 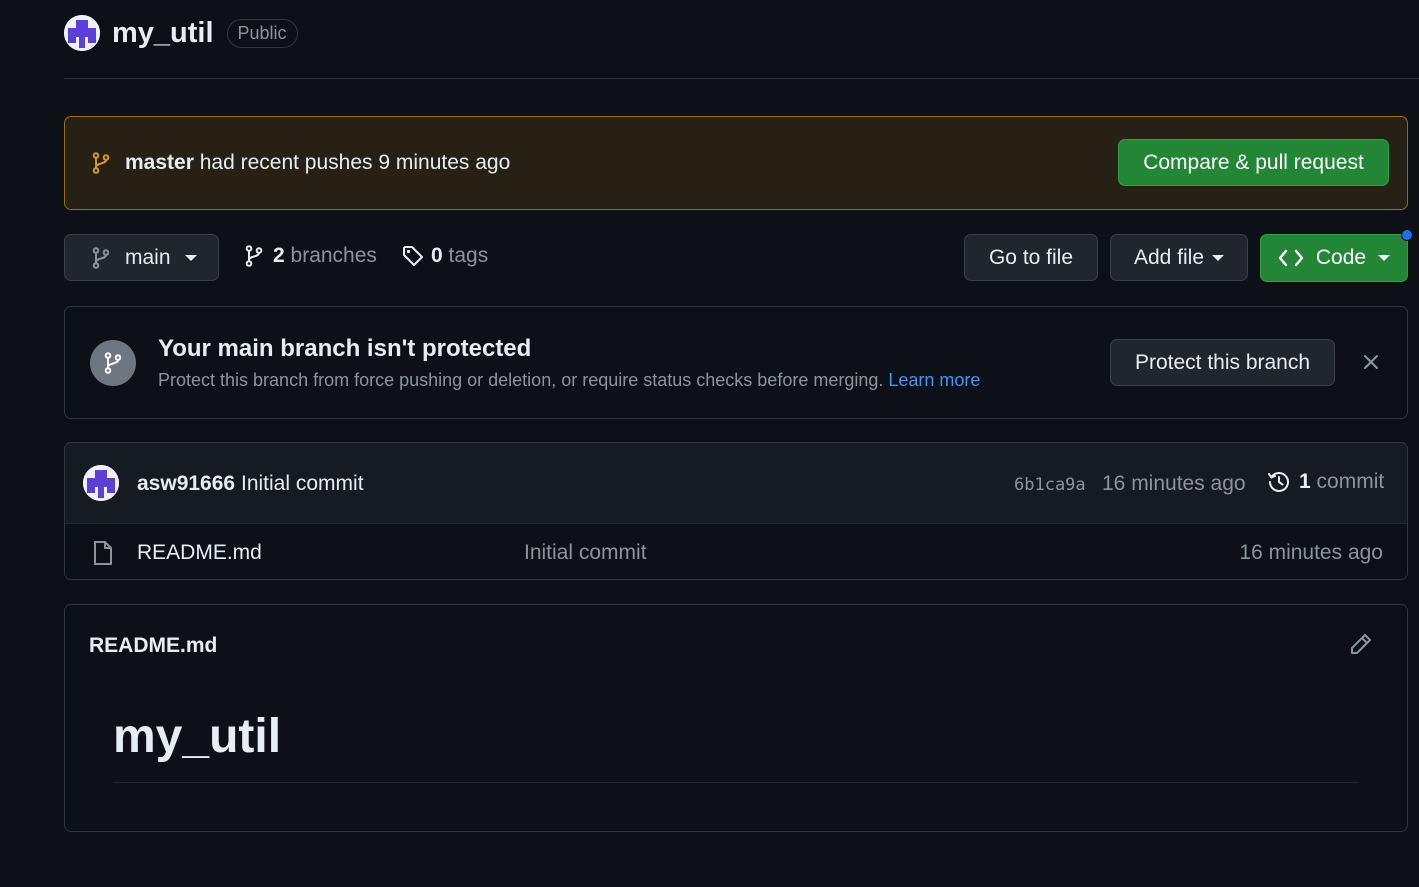 I want to click on commit-author: asw91666, so click(x=186, y=484).